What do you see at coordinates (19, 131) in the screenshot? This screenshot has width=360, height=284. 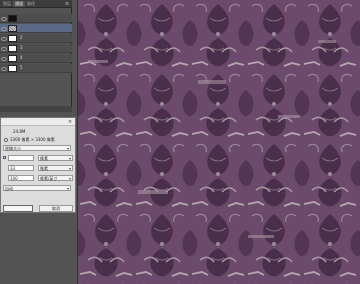 I see `image-size-value: 24.8M` at bounding box center [19, 131].